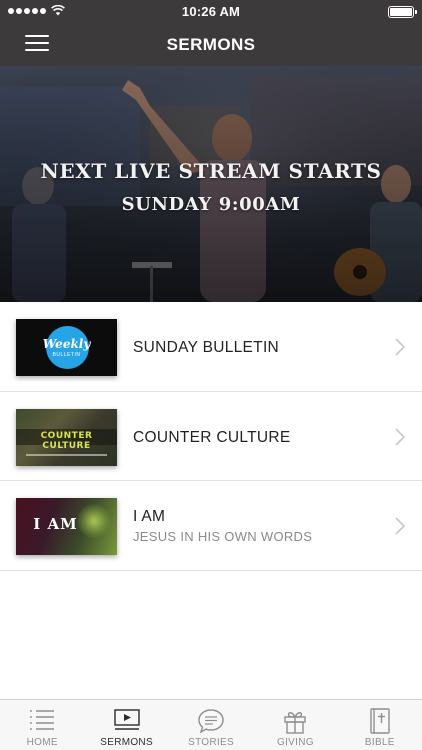 This screenshot has height=750, width=422. What do you see at coordinates (66, 440) in the screenshot?
I see `thumbnail-title: COUNTER CULTURE` at bounding box center [66, 440].